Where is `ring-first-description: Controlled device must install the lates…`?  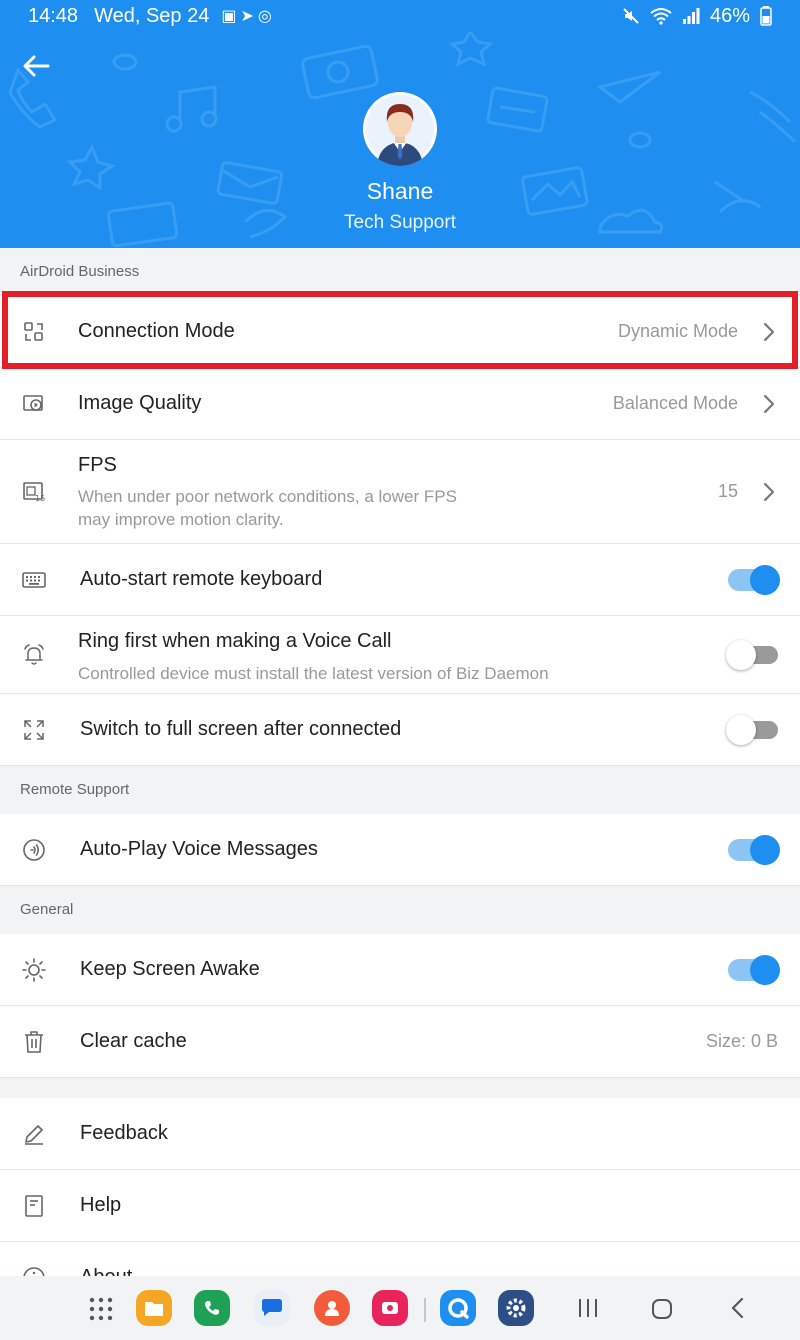
ring-first-description: Controlled device must install the lates… is located at coordinates (313, 673).